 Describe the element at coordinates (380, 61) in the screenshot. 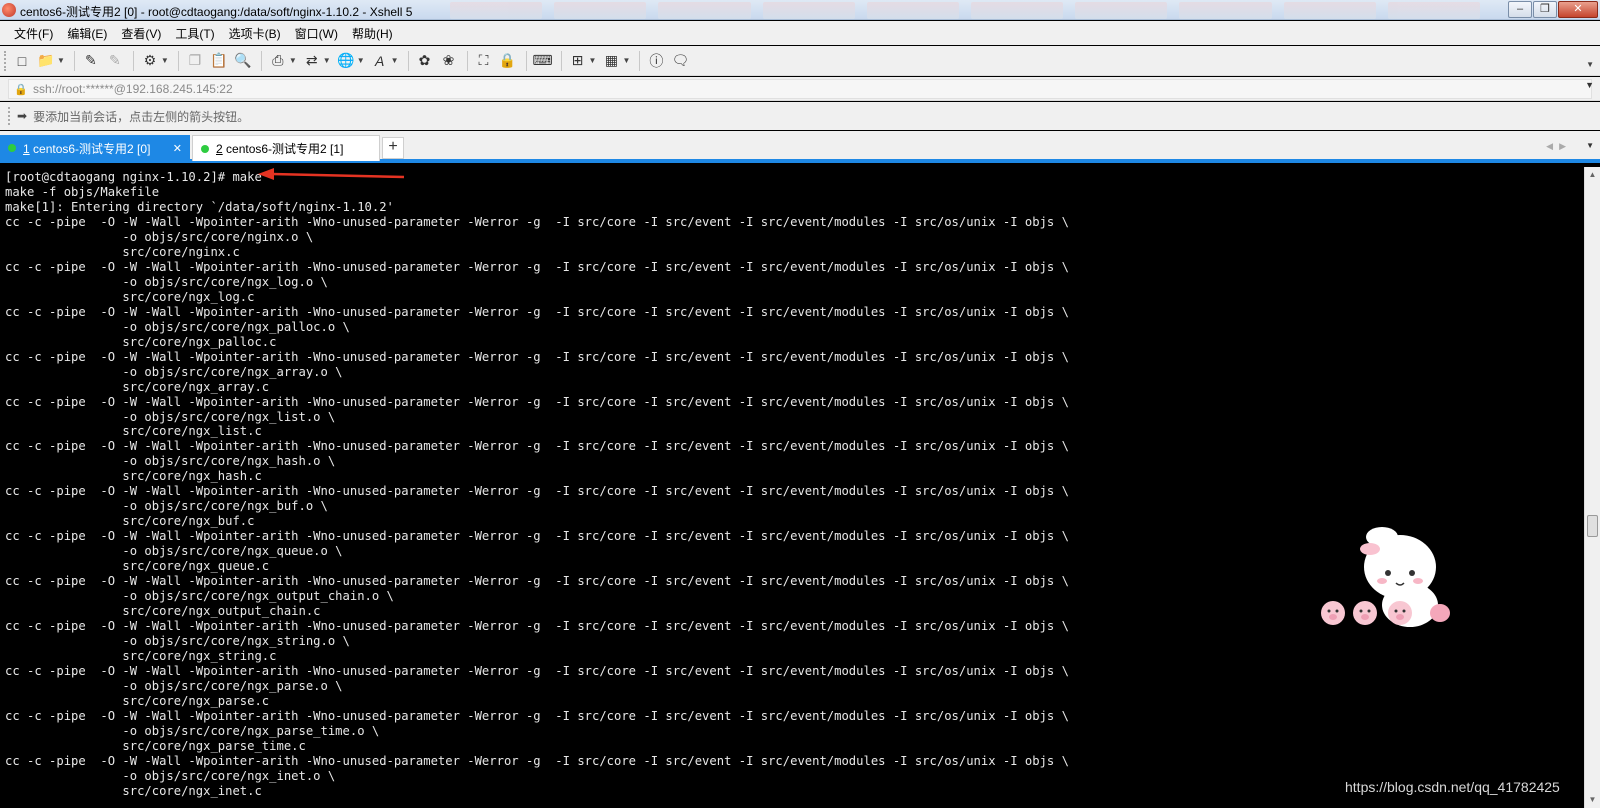

I see `font-icon: A` at that location.